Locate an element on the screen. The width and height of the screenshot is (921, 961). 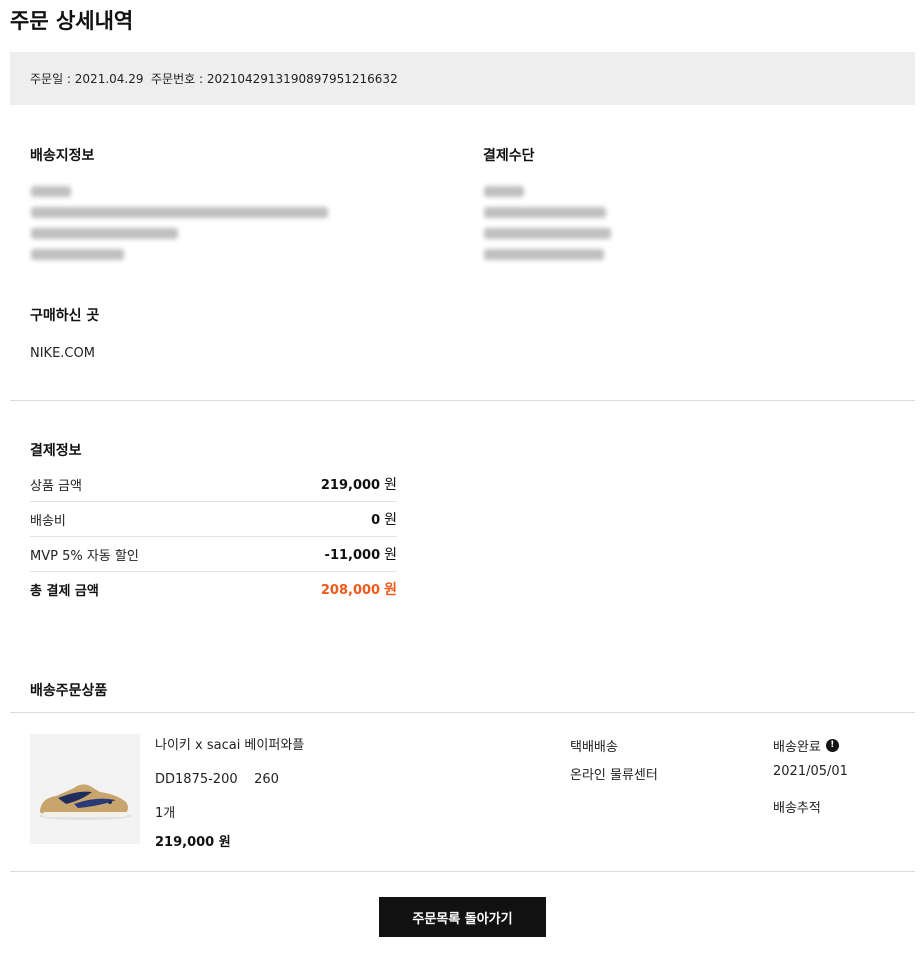
delivery-status: 배송완료 ! is located at coordinates (806, 745).